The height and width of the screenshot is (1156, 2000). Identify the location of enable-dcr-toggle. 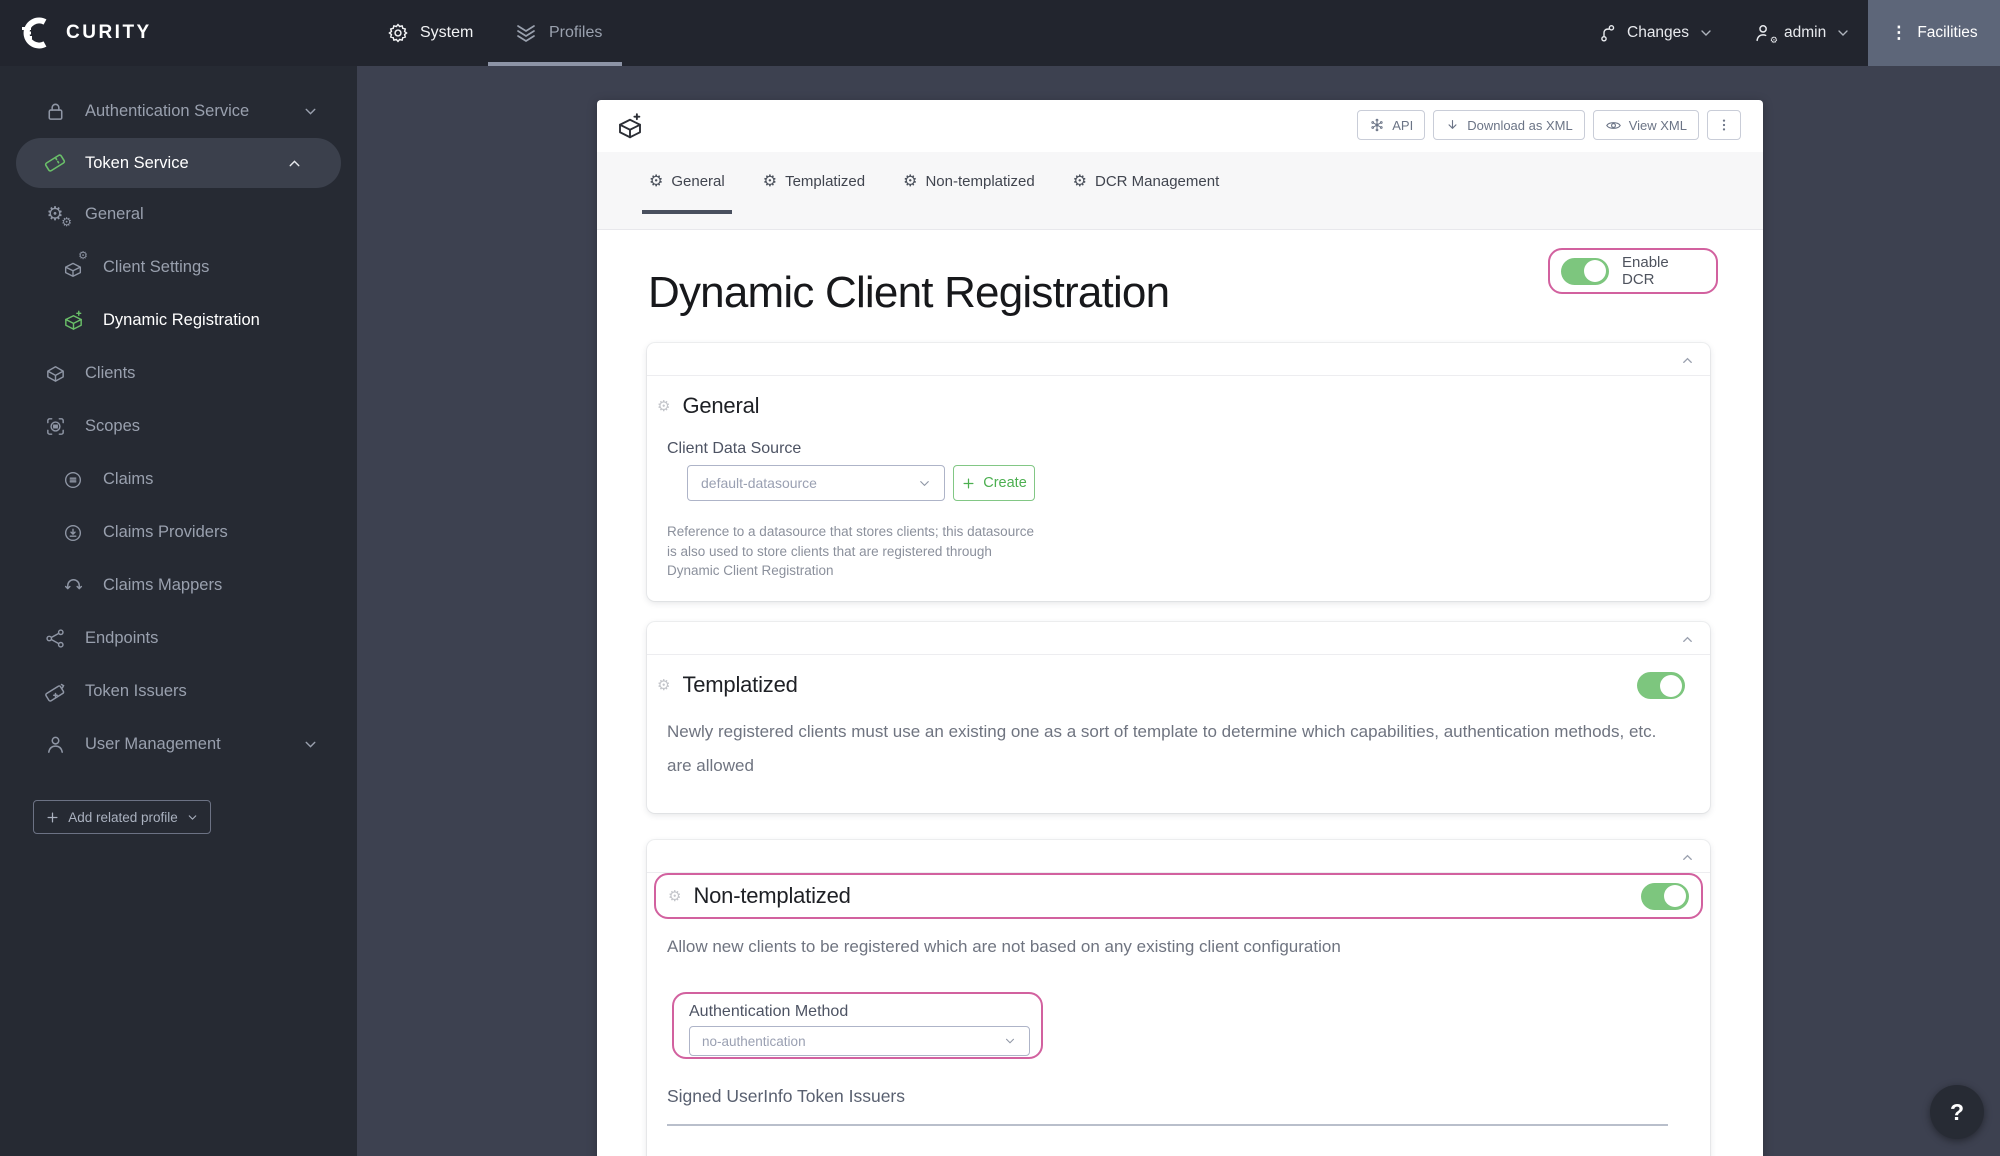
(1585, 271).